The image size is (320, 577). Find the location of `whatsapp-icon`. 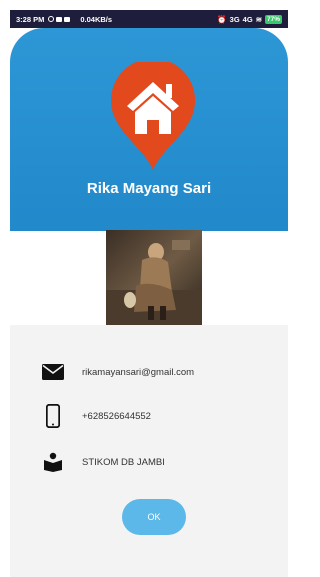

whatsapp-icon is located at coordinates (51, 19).